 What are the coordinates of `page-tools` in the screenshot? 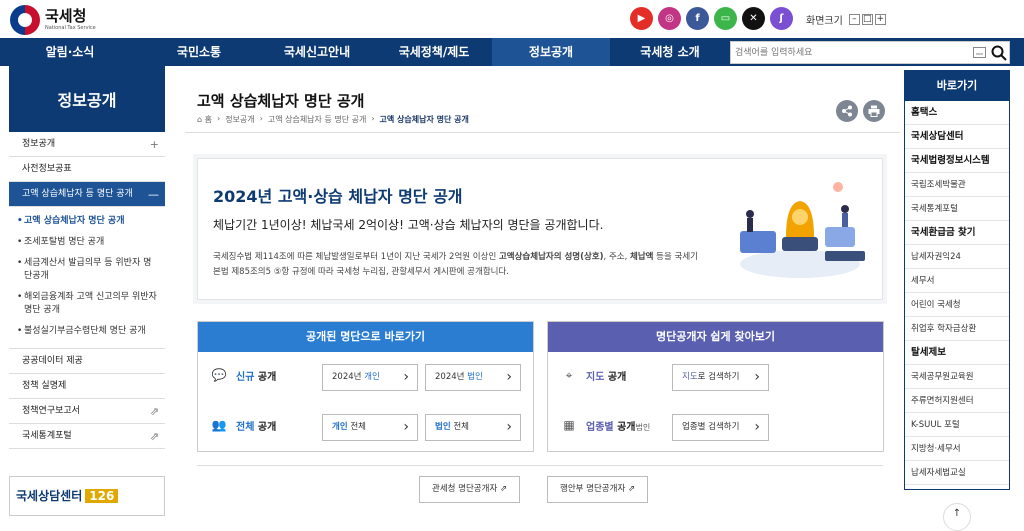 It's located at (860, 111).